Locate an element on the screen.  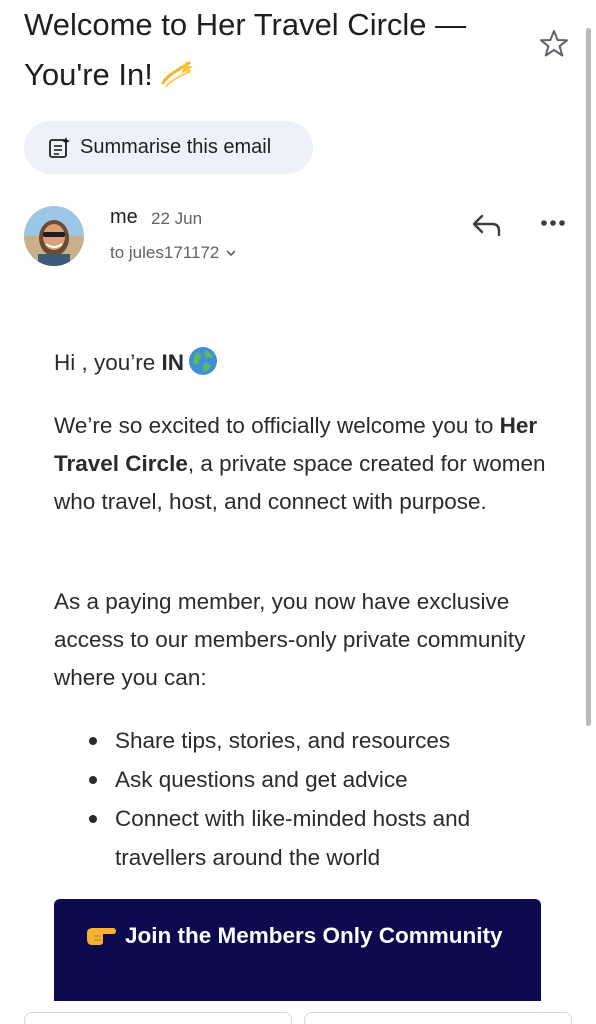
more-icon is located at coordinates (553, 223).